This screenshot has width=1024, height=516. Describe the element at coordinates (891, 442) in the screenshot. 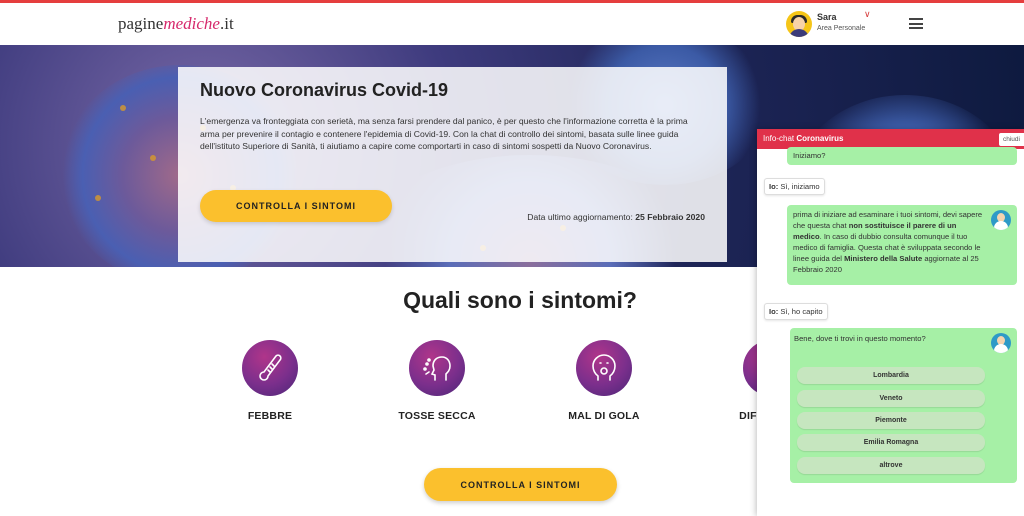

I see `option-emilia-romagna: Emilia Romagna` at that location.